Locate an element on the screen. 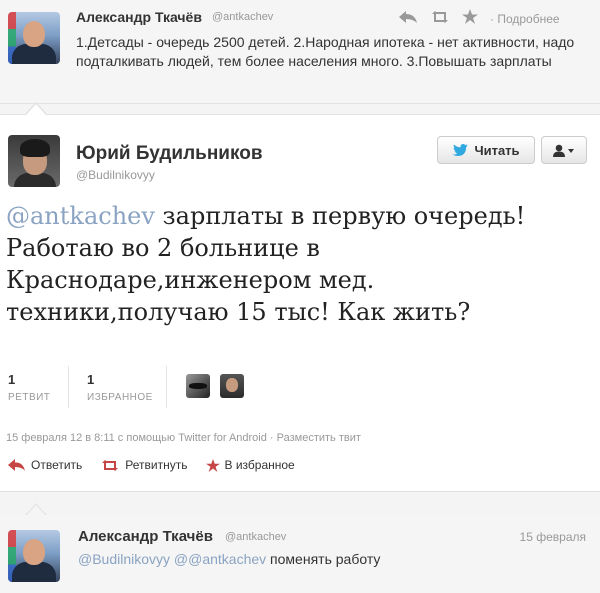  favorite-count: 1 is located at coordinates (90, 379).